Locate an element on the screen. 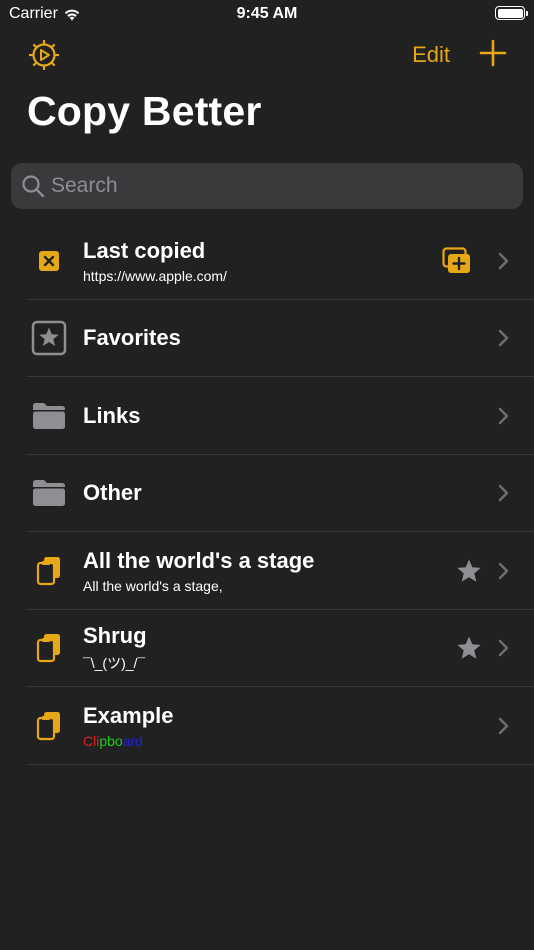 Image resolution: width=534 pixels, height=950 pixels. settings-button is located at coordinates (44, 55).